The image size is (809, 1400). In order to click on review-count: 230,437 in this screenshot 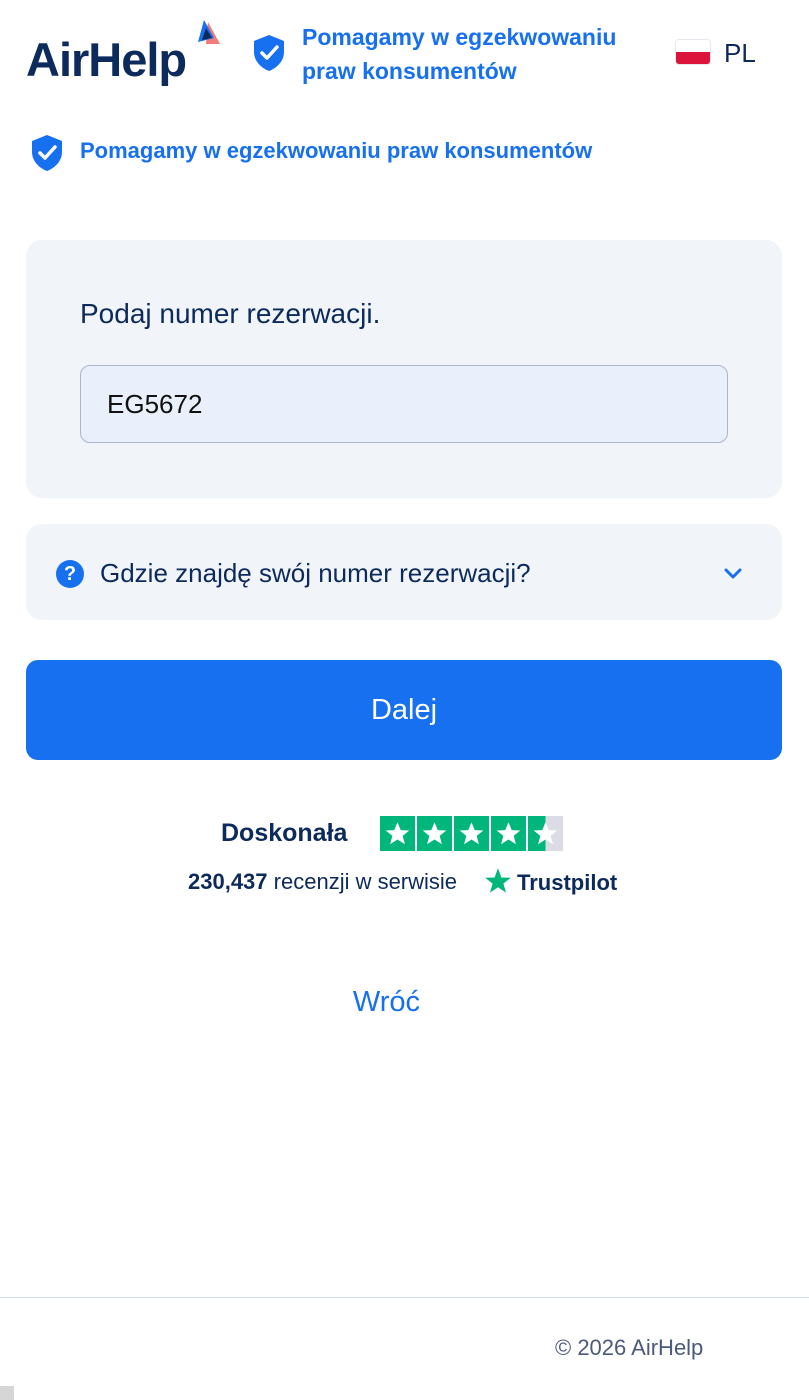, I will do `click(228, 881)`.